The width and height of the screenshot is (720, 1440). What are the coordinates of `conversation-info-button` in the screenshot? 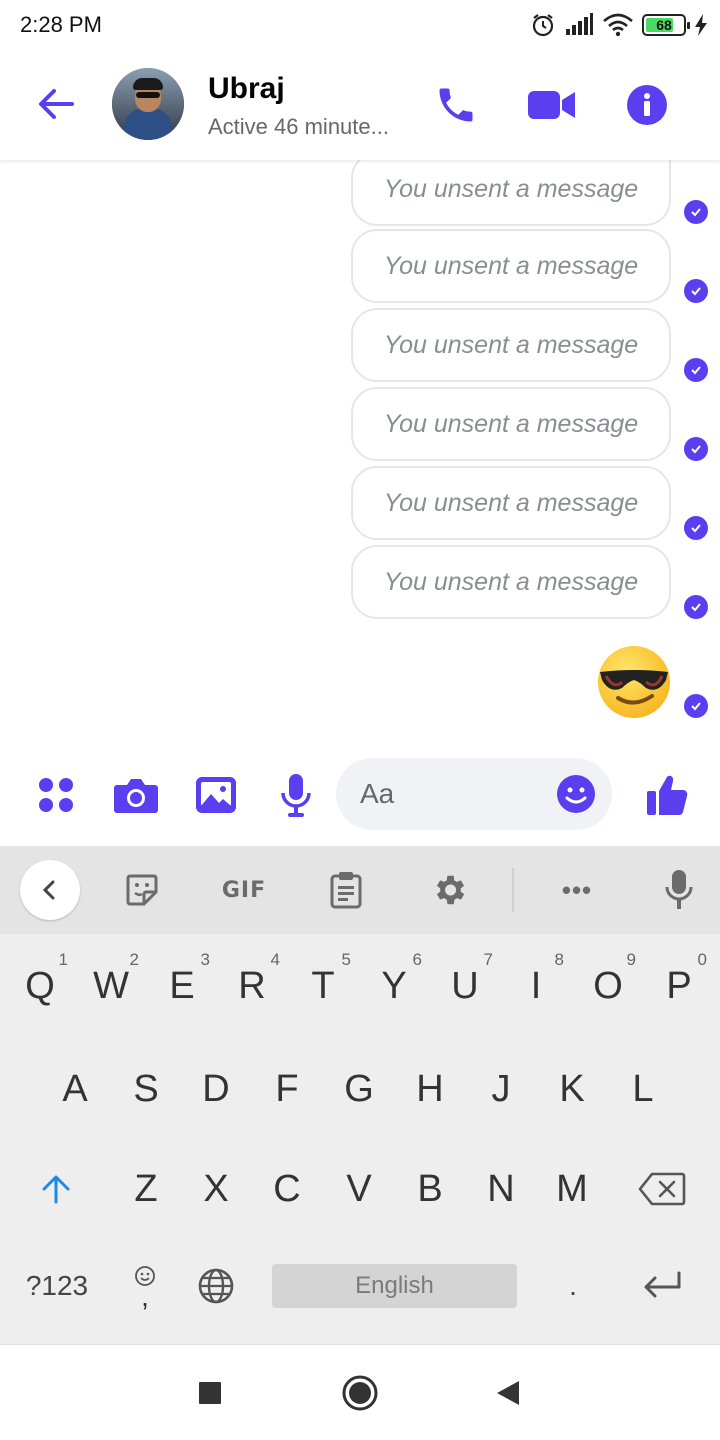 It's located at (647, 105).